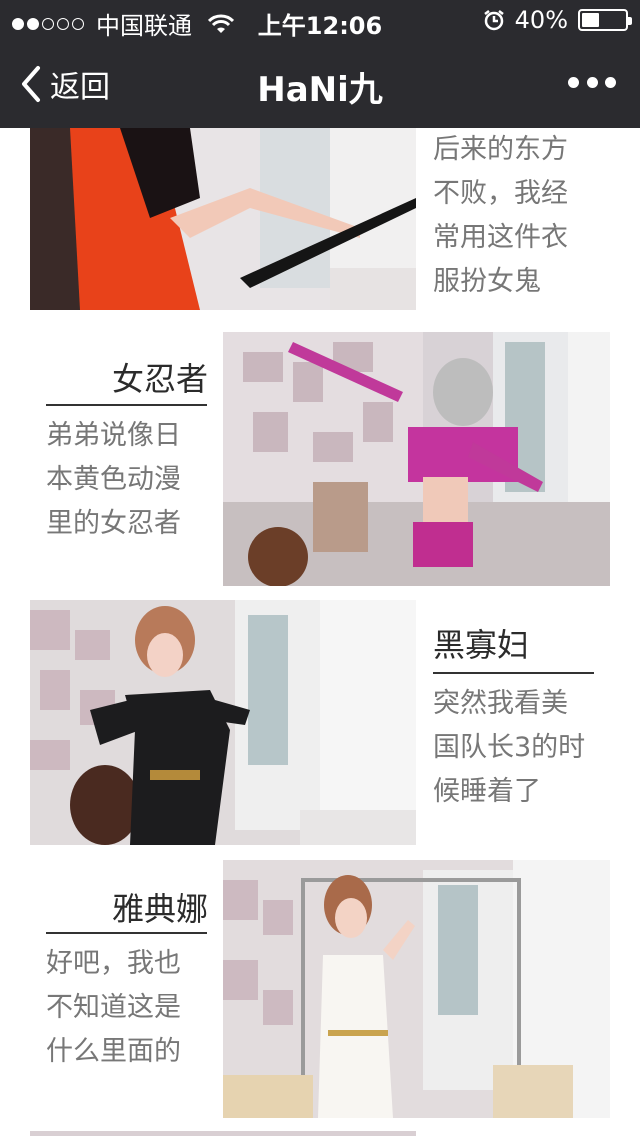 The height and width of the screenshot is (1136, 640). I want to click on item-title: 雅典娜, so click(160, 909).